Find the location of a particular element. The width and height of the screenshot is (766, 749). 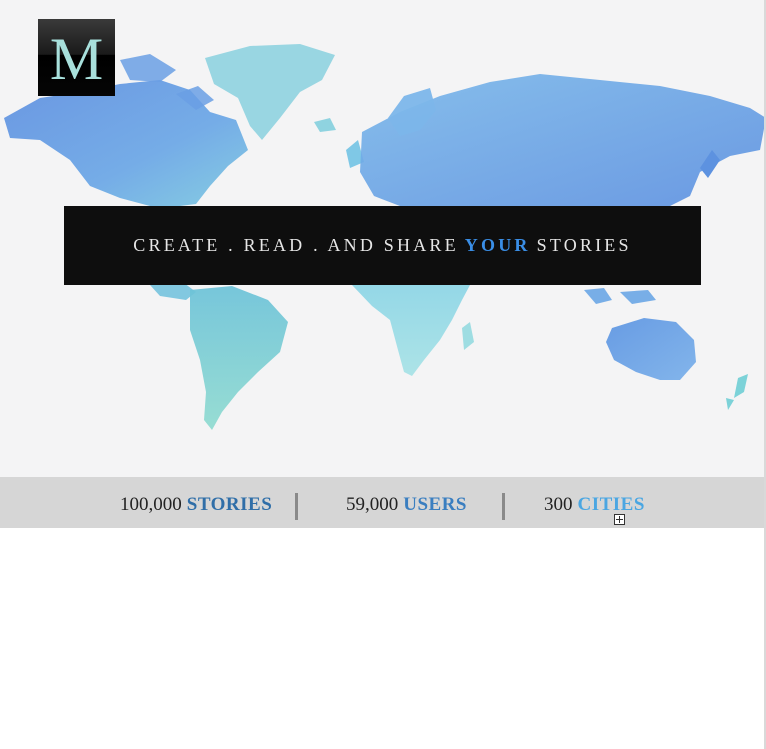

site-logo: M is located at coordinates (76, 57).